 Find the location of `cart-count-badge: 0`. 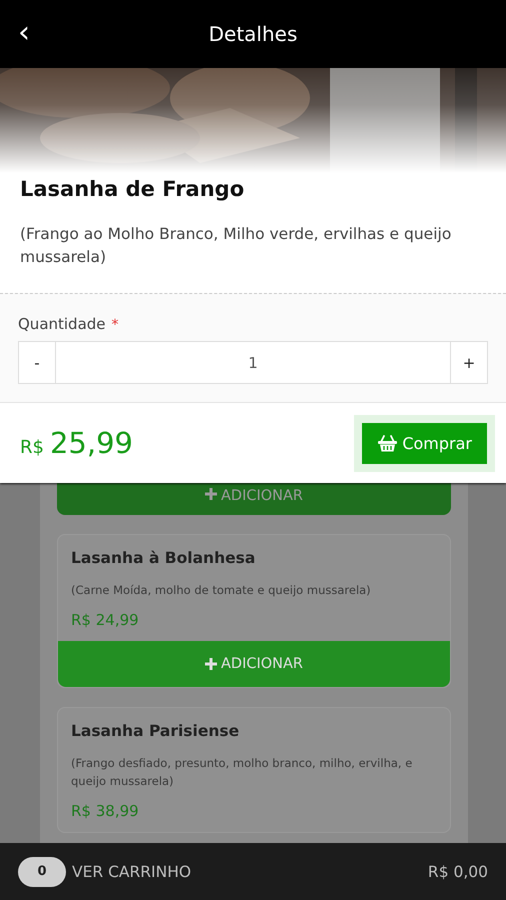

cart-count-badge: 0 is located at coordinates (42, 871).